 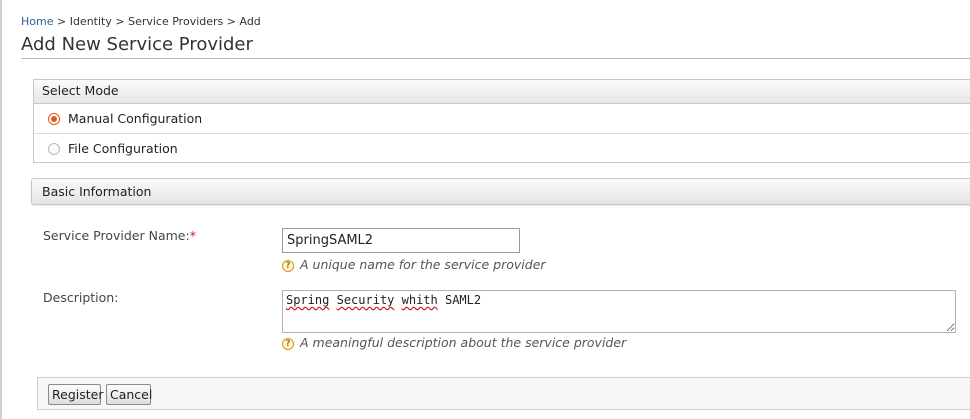 I want to click on description-word: SAML2, so click(x=463, y=300).